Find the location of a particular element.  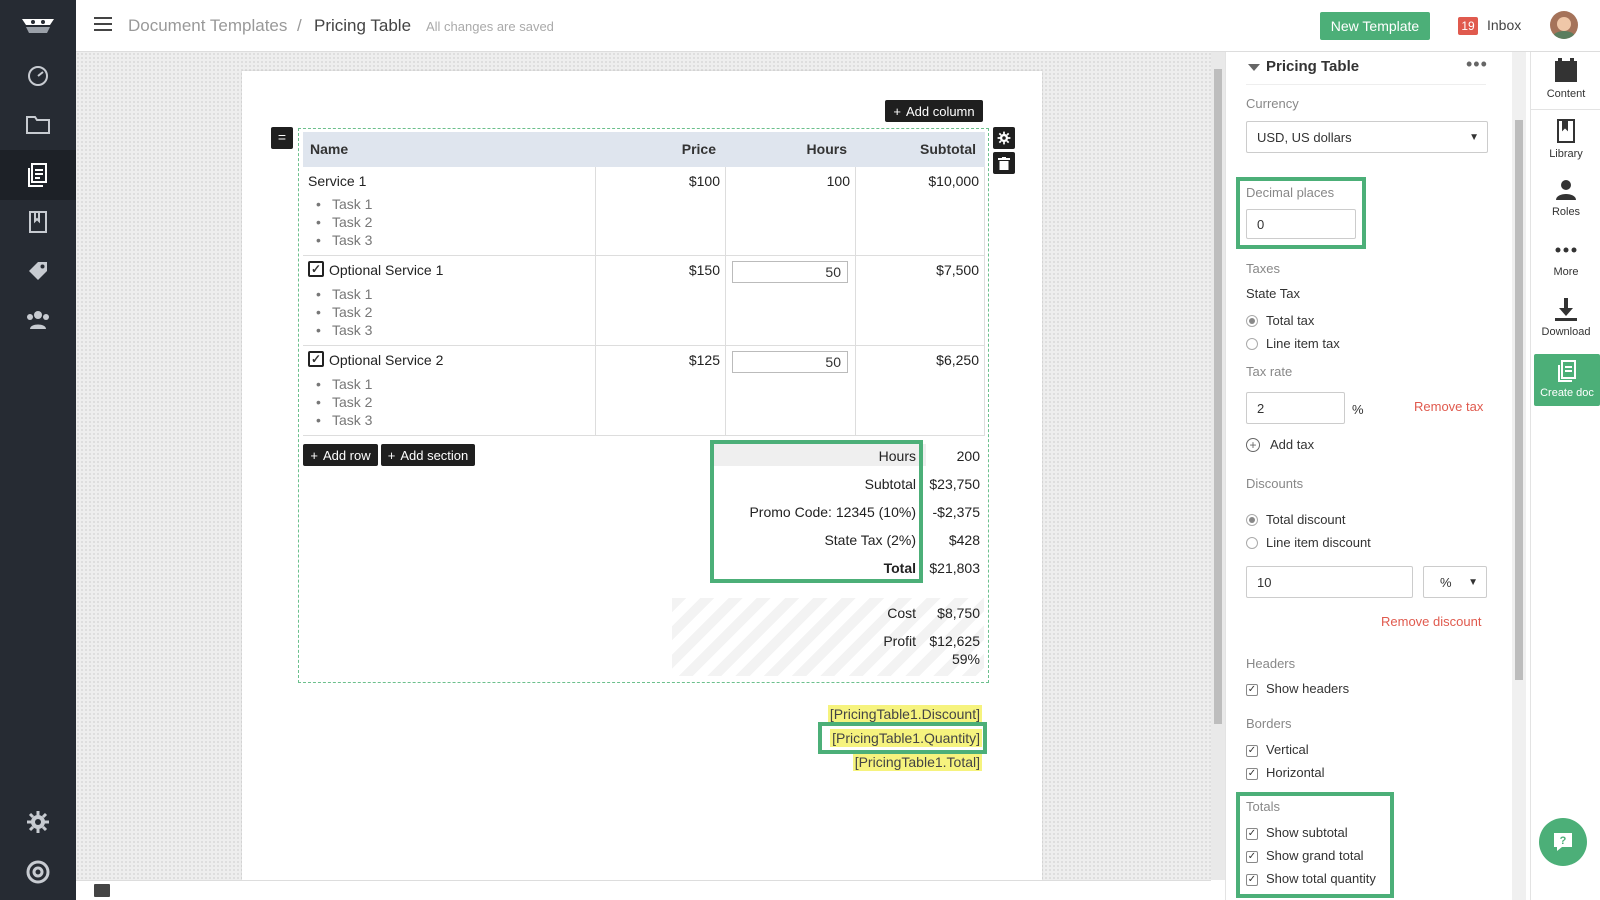

list-item: Task 1 is located at coordinates (344, 384).